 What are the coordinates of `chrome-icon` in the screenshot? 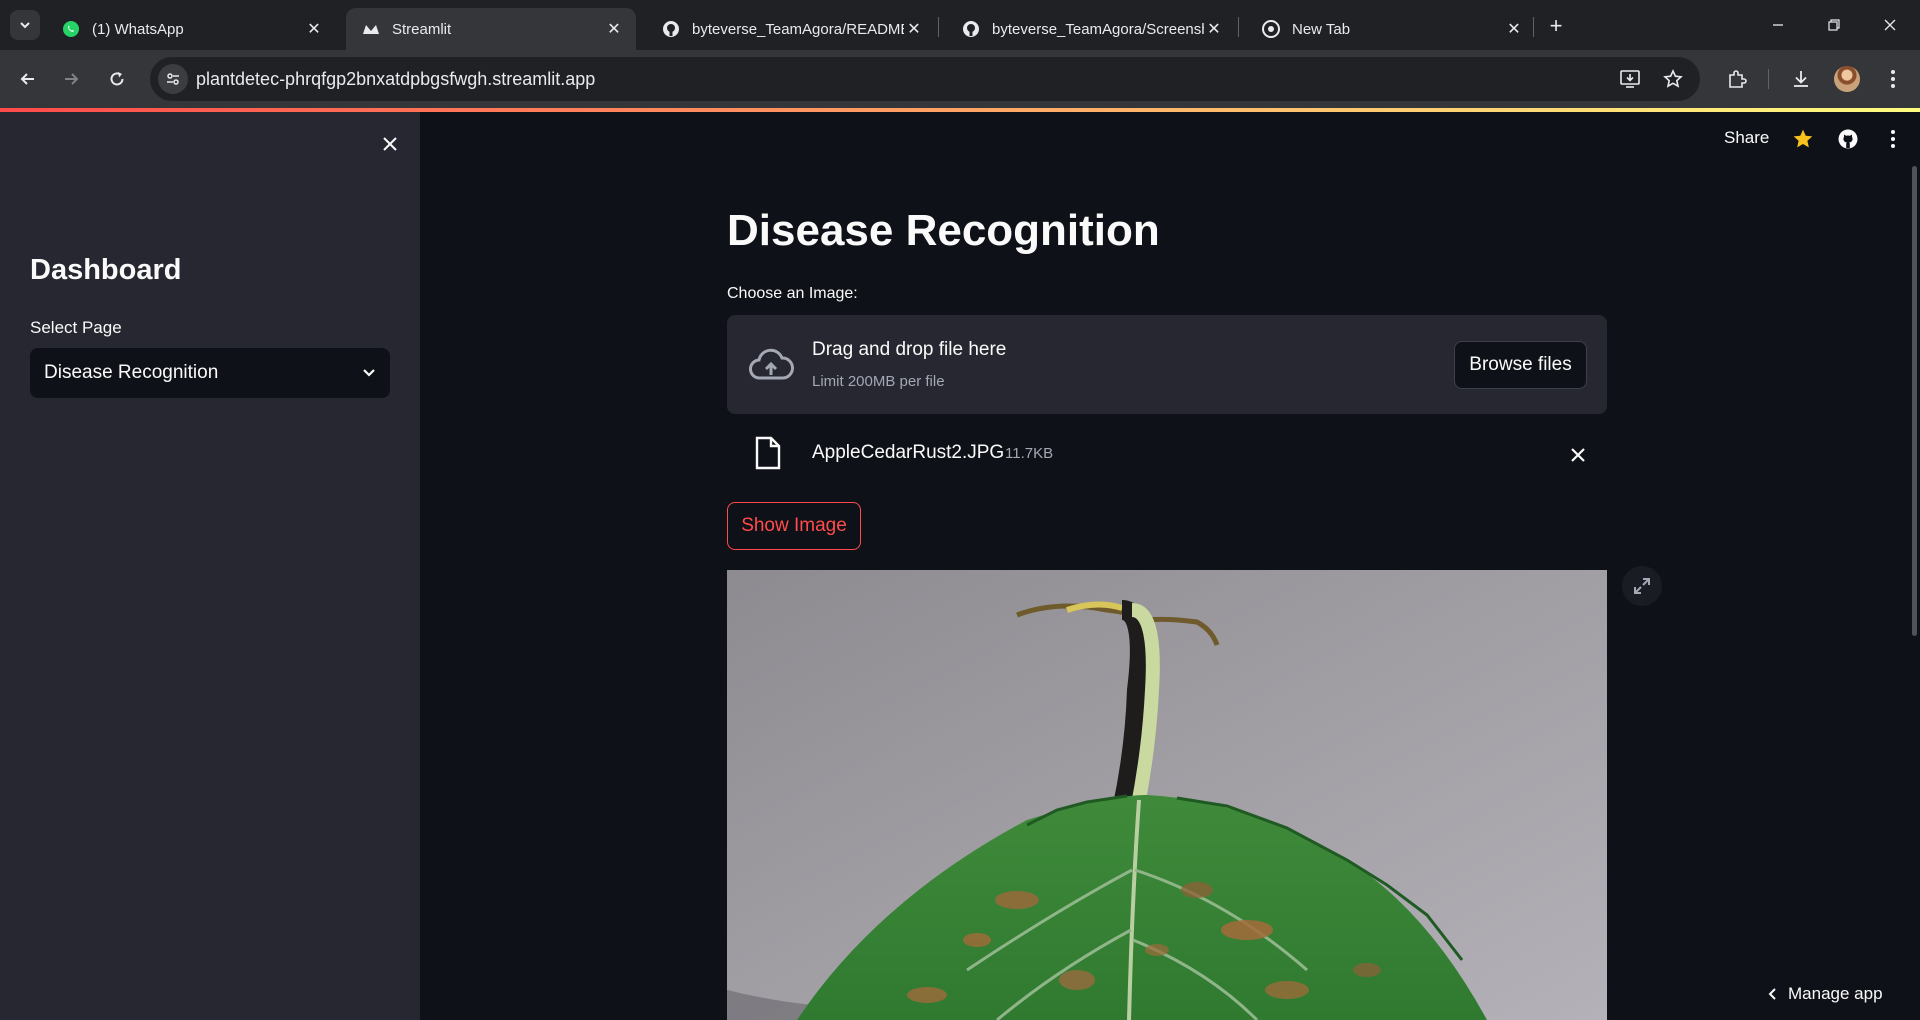 It's located at (1271, 29).